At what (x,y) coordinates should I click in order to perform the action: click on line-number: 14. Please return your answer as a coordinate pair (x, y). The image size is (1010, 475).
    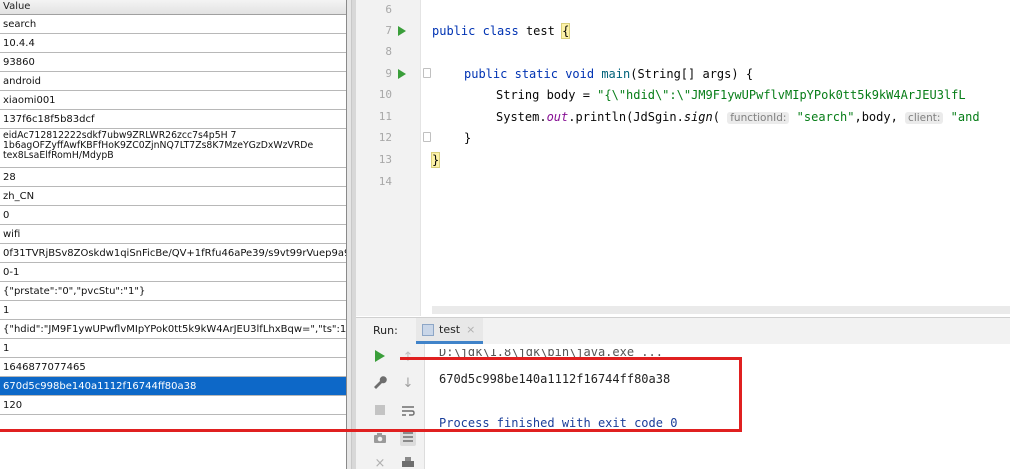
    Looking at the image, I should click on (385, 181).